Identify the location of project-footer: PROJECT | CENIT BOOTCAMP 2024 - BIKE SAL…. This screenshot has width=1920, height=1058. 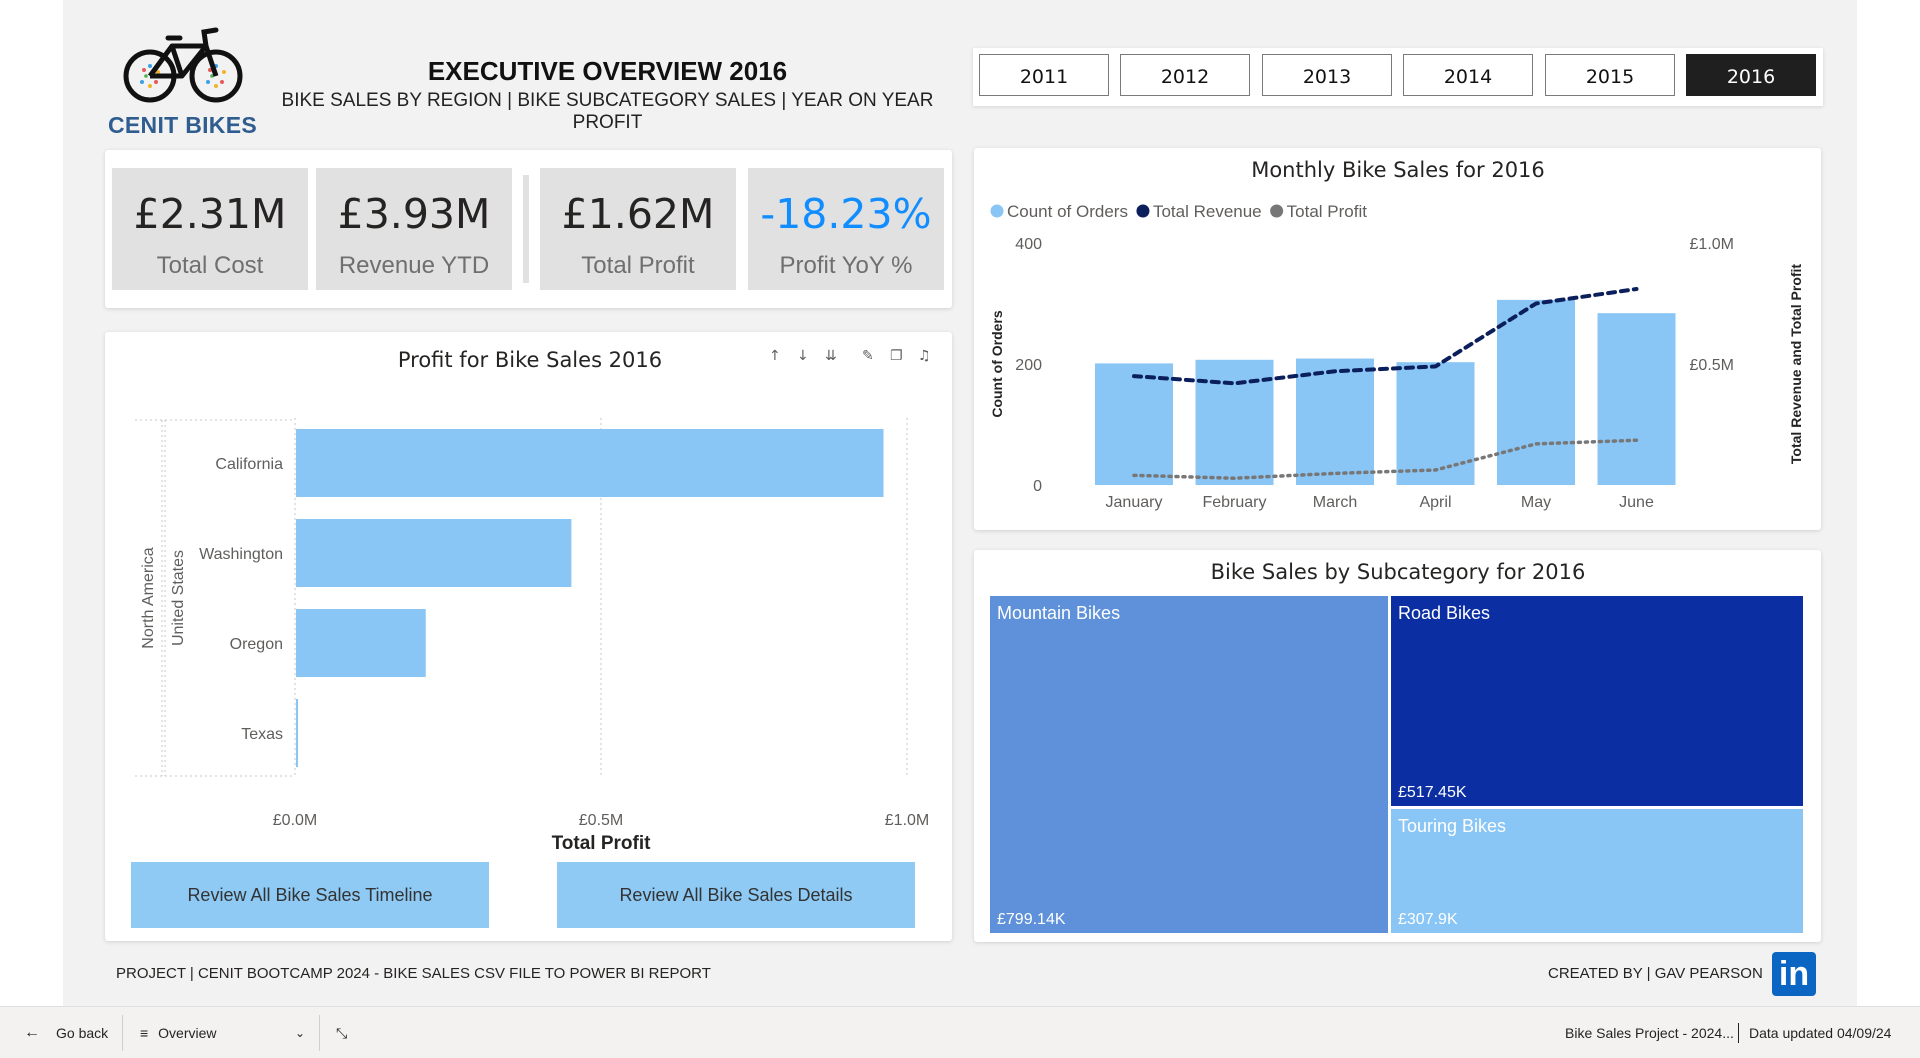
(413, 973).